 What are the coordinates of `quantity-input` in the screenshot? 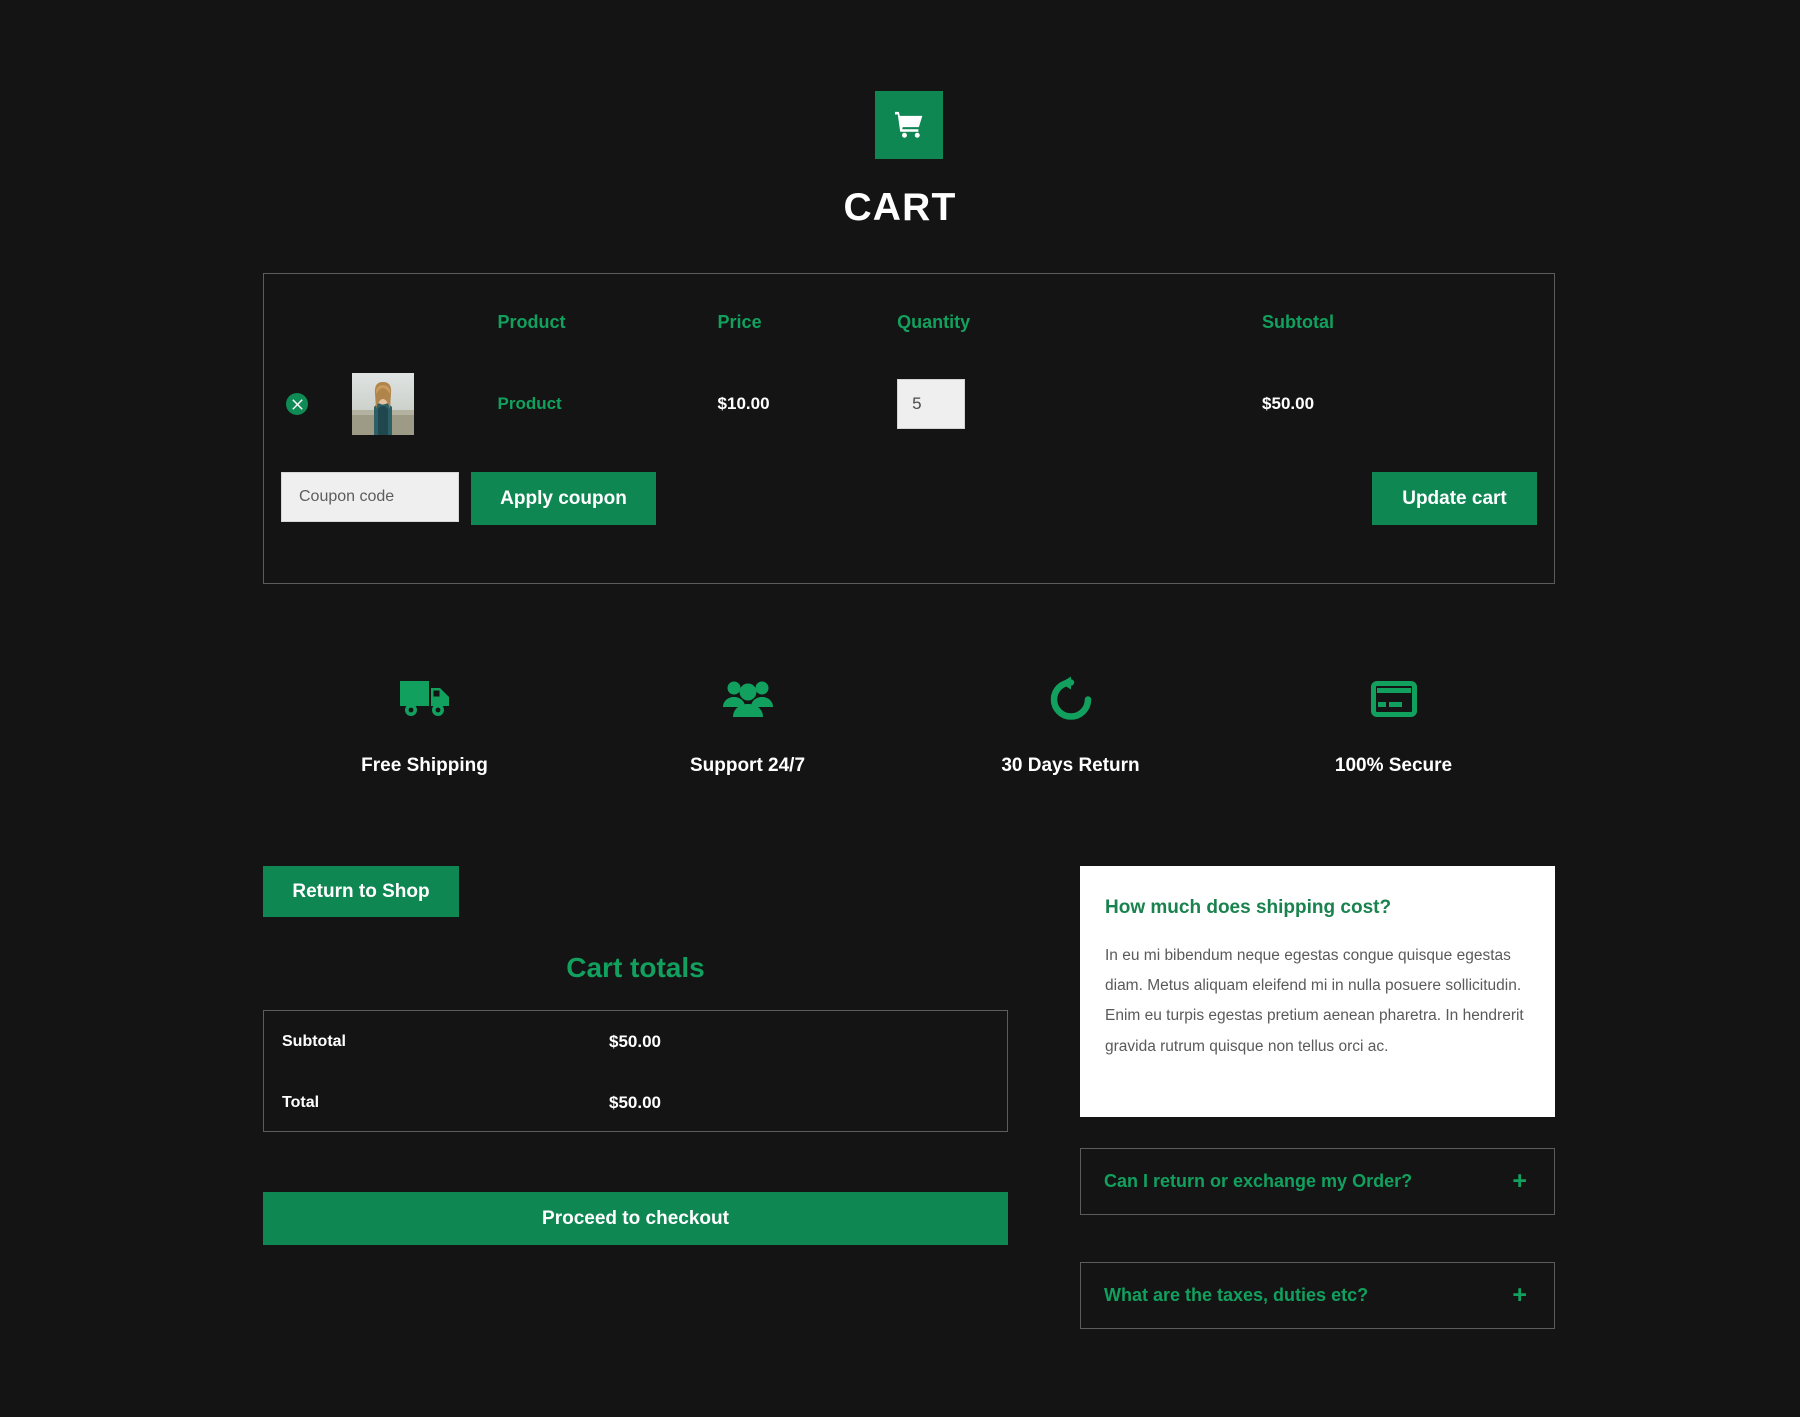 It's located at (931, 404).